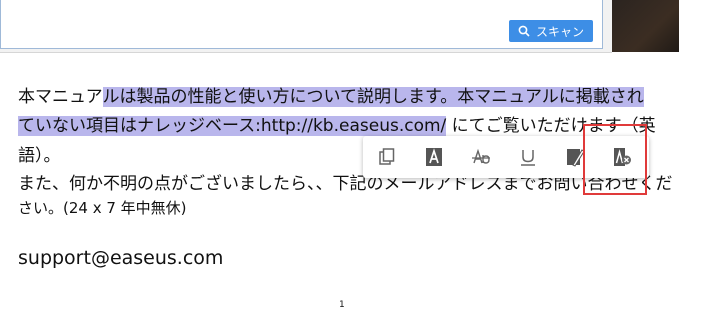 The image size is (701, 311). Describe the element at coordinates (342, 305) in the screenshot. I see `page-number: 1` at that location.